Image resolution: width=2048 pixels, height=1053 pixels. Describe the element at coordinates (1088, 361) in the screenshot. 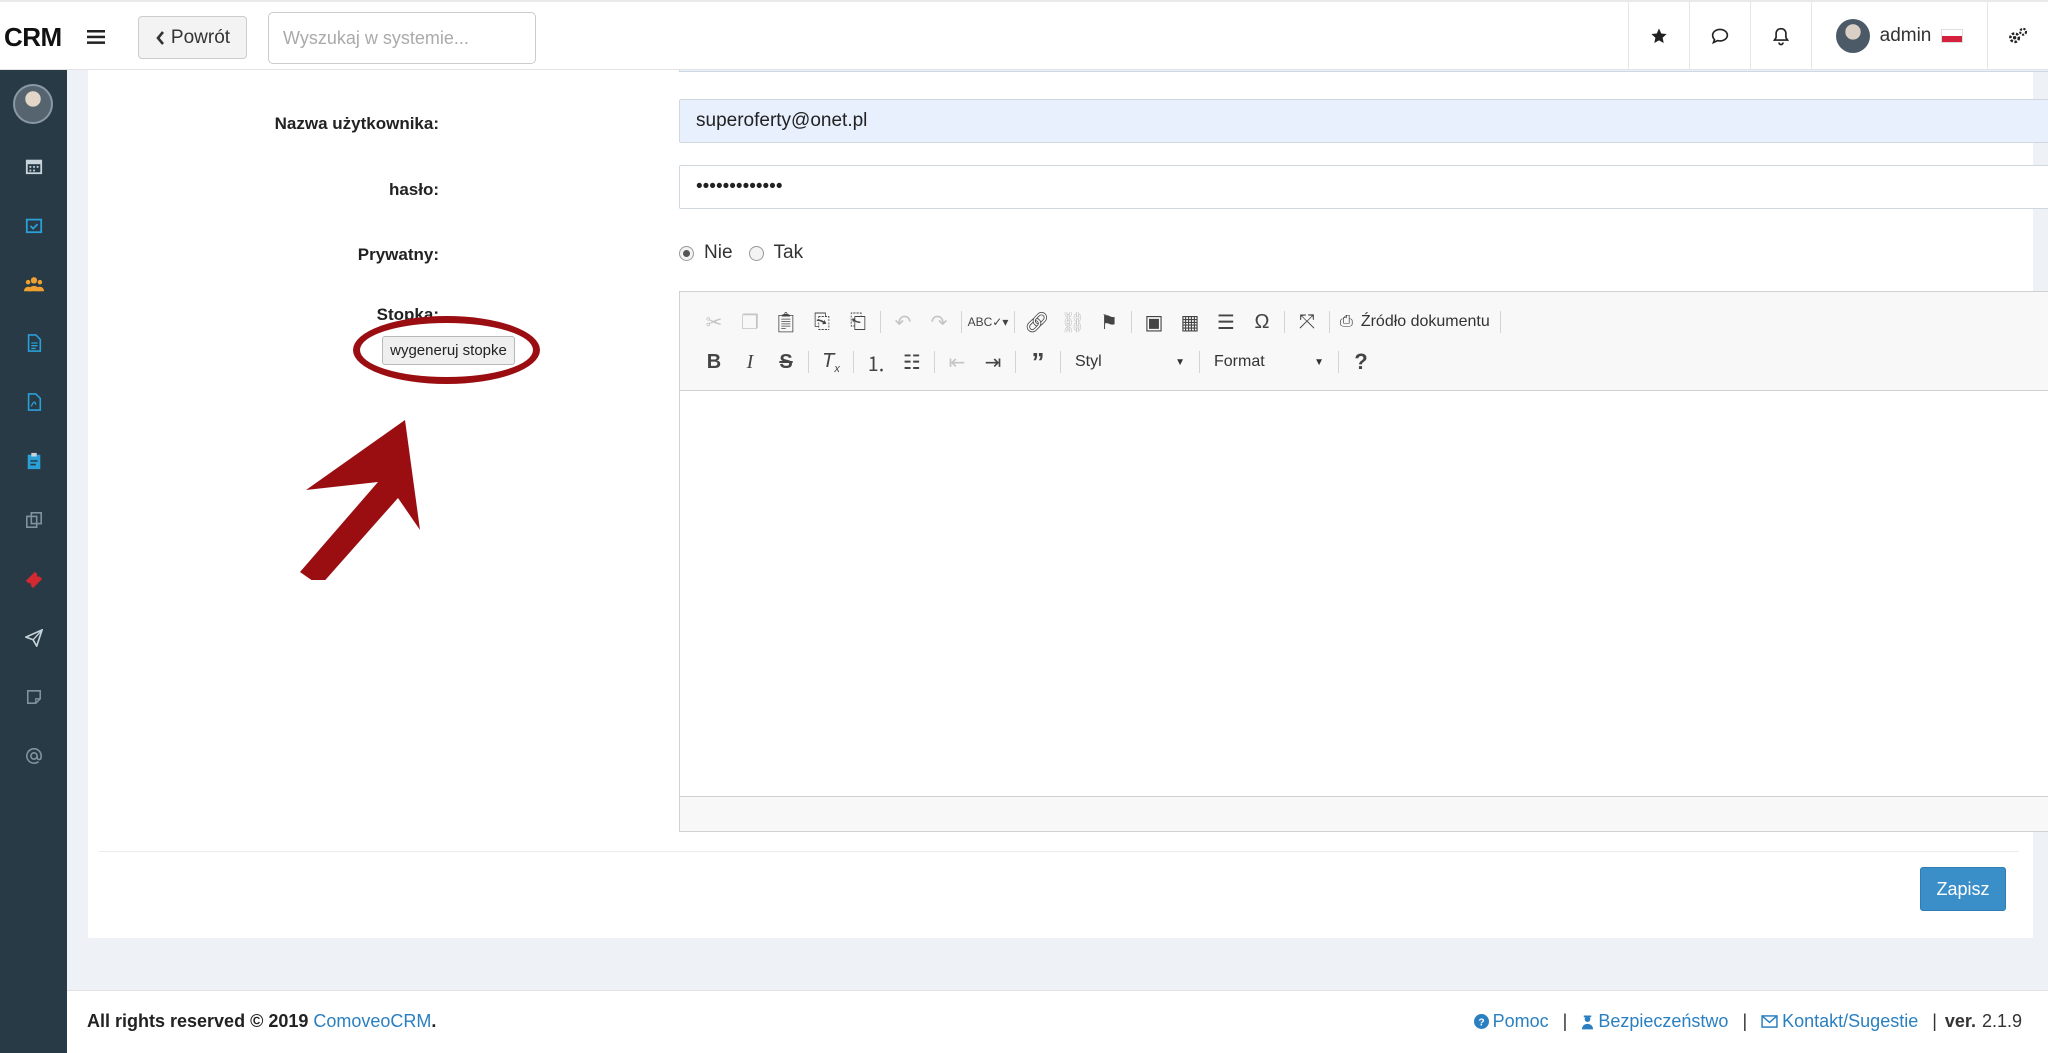

I see `style-select-label: Styl` at that location.